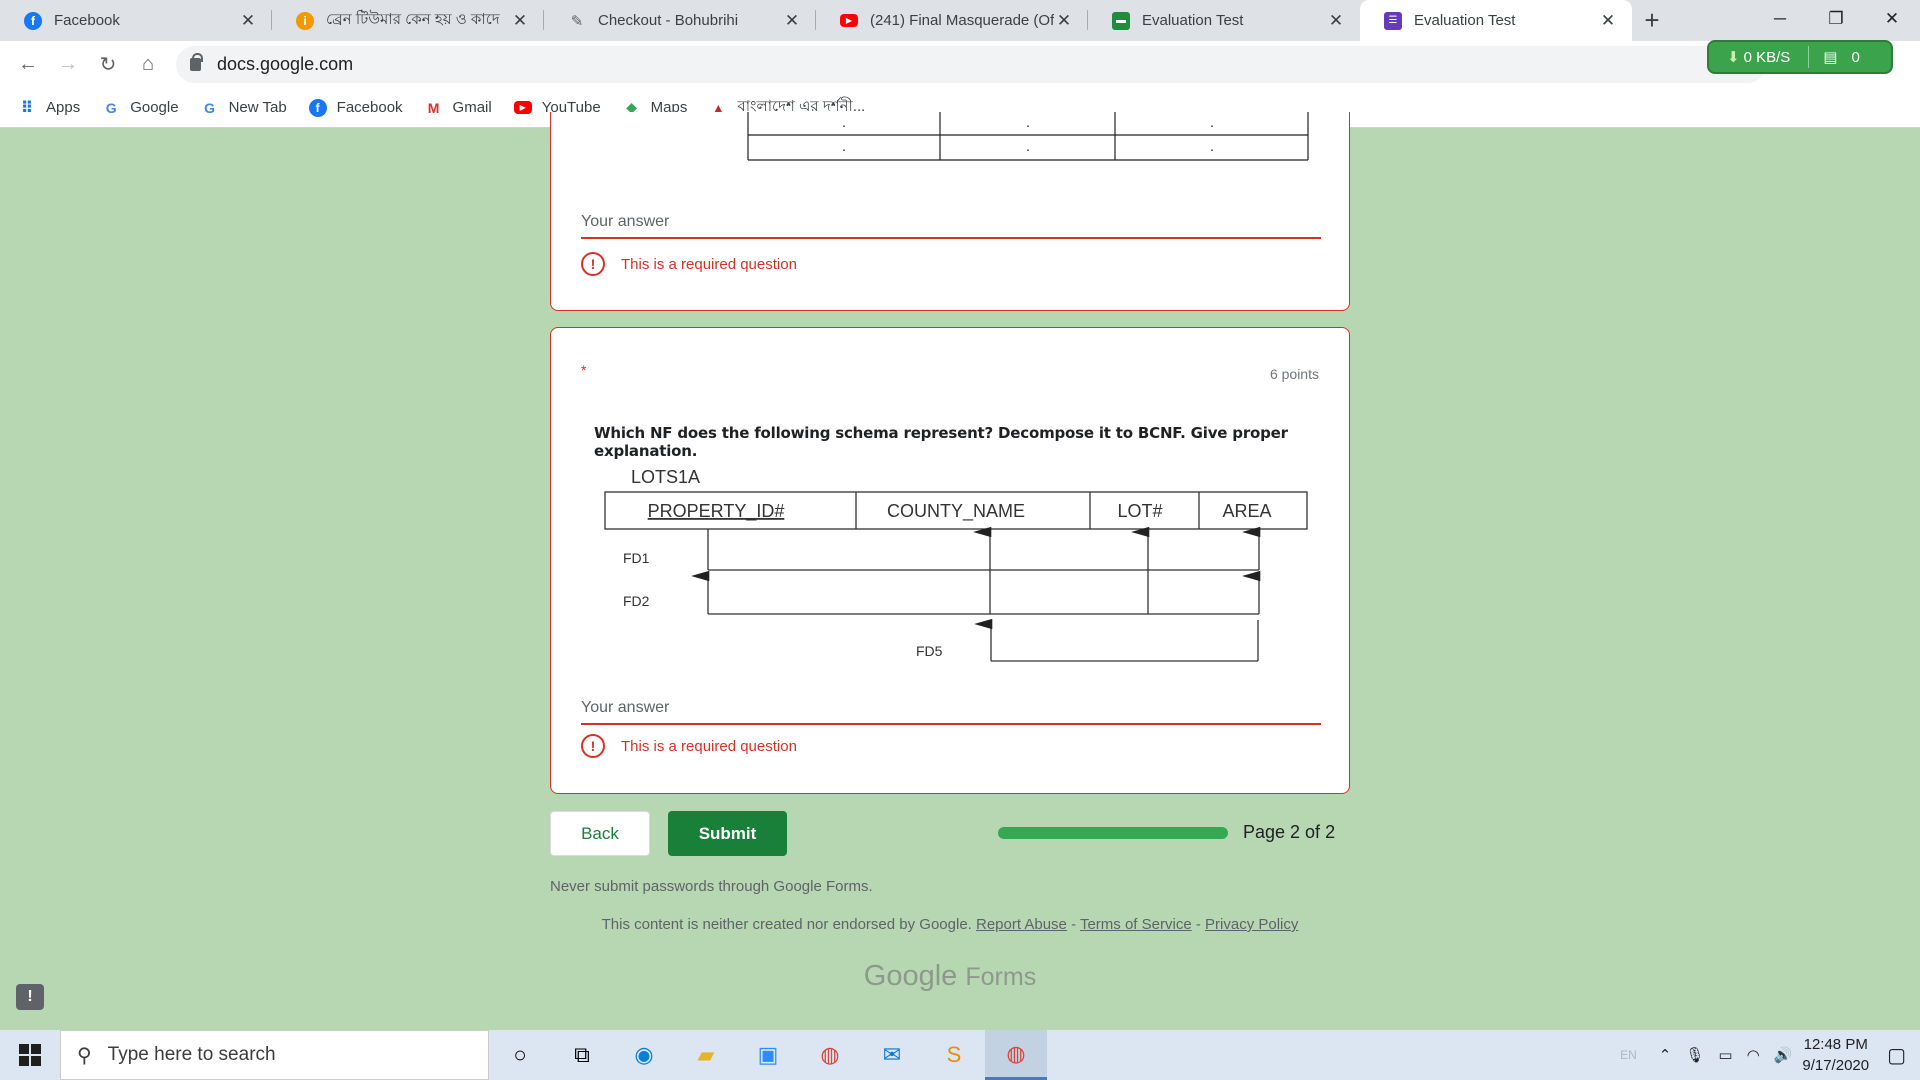 This screenshot has width=1920, height=1080. Describe the element at coordinates (1753, 1055) in the screenshot. I see `wifi-icon: ◠` at that location.